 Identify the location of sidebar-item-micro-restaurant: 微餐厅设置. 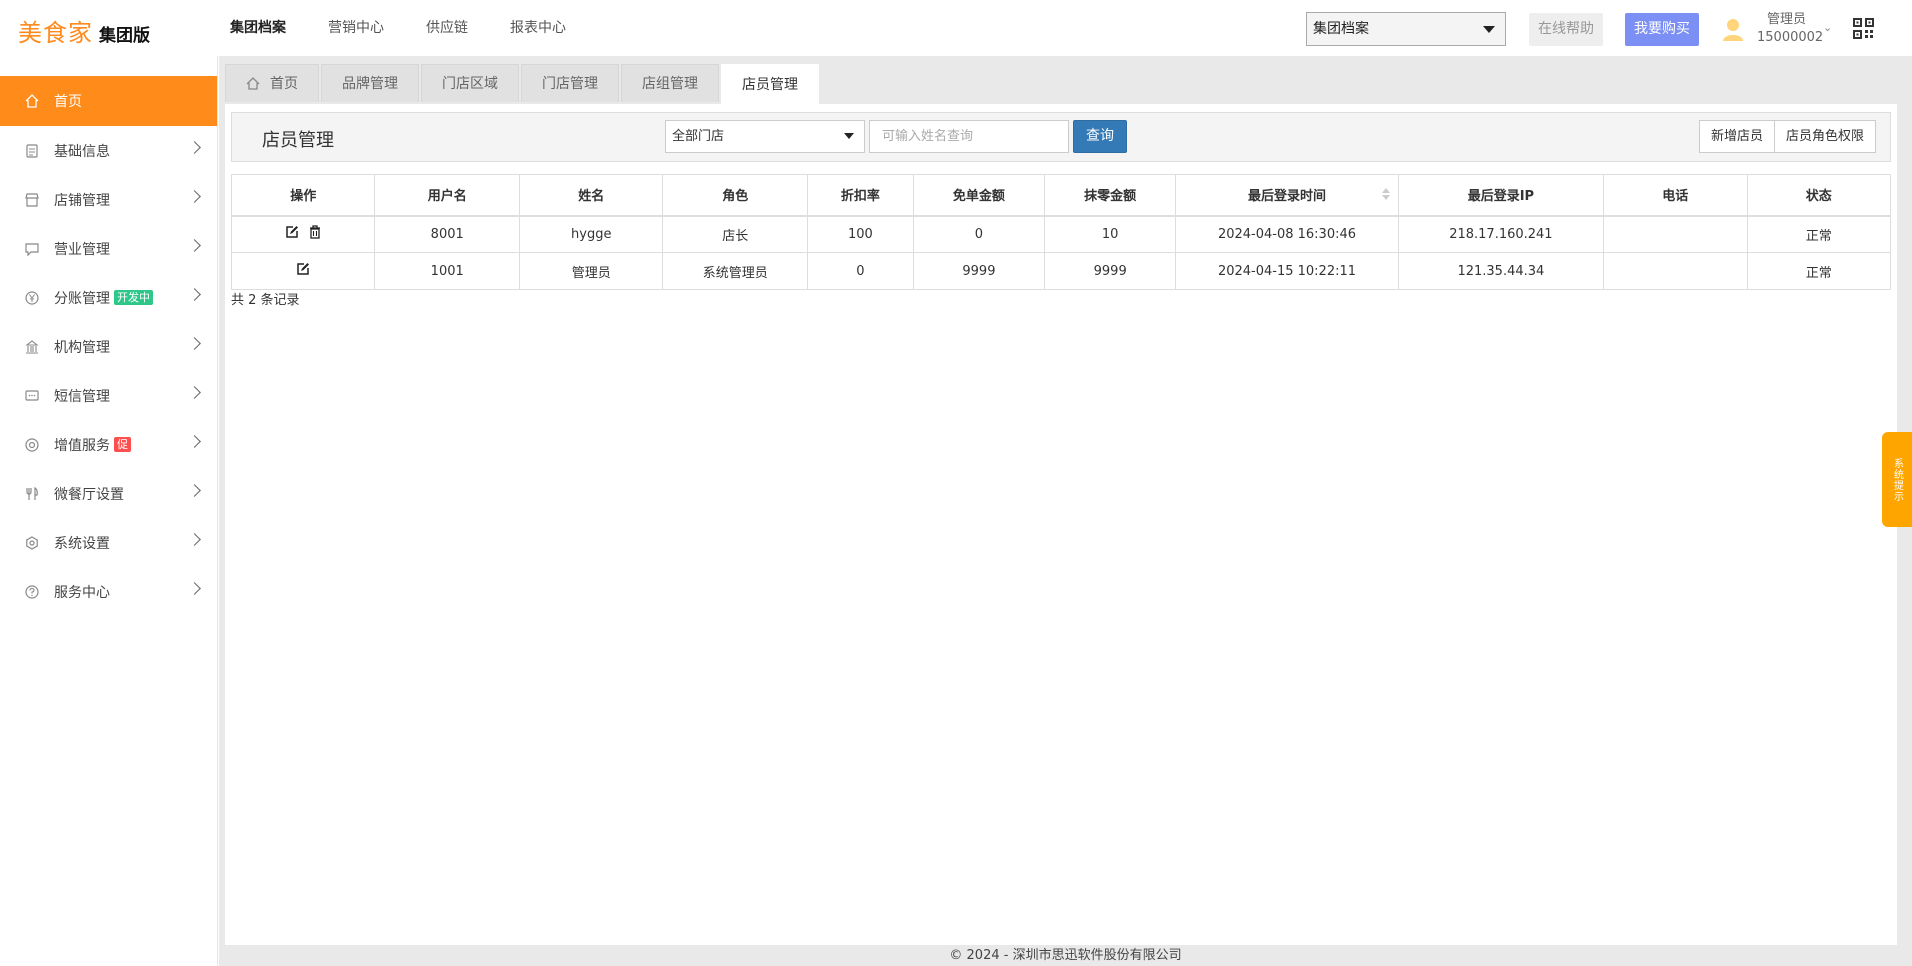
(108, 493).